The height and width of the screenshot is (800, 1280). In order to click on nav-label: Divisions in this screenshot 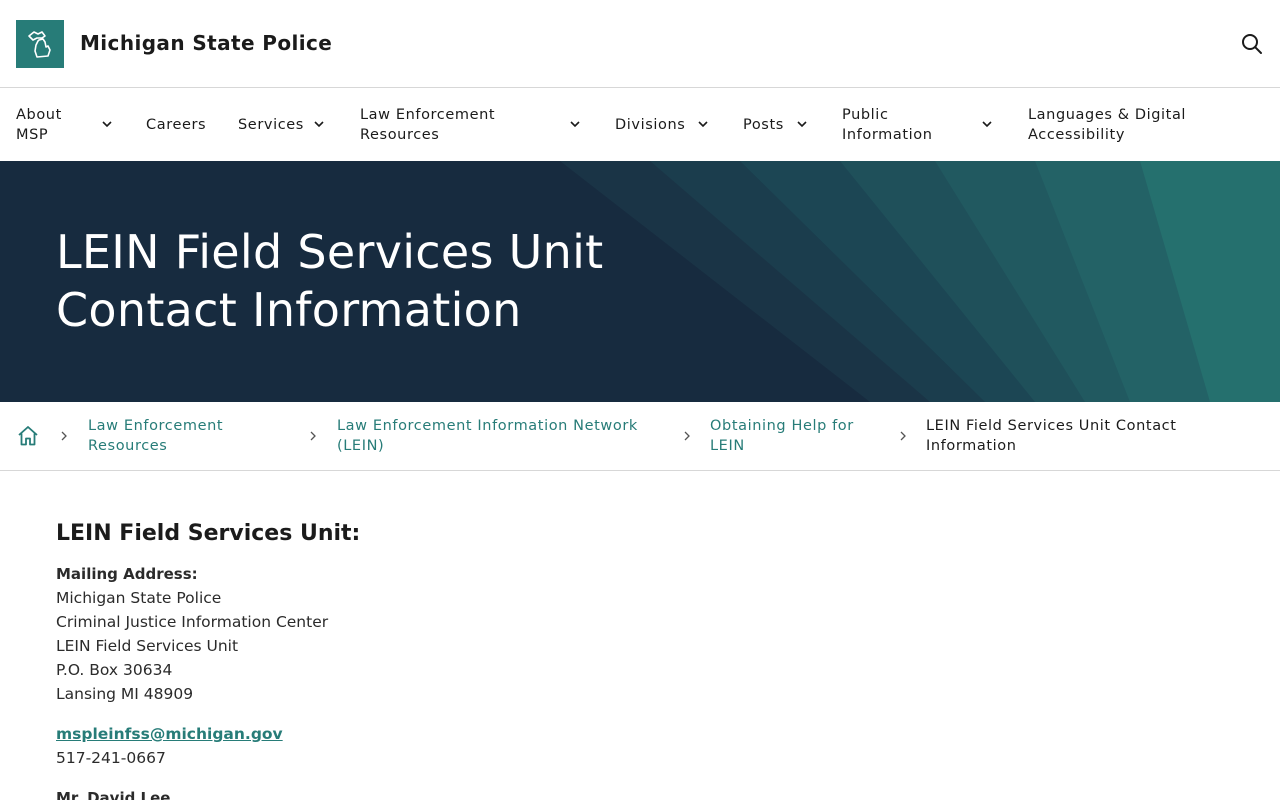, I will do `click(650, 125)`.